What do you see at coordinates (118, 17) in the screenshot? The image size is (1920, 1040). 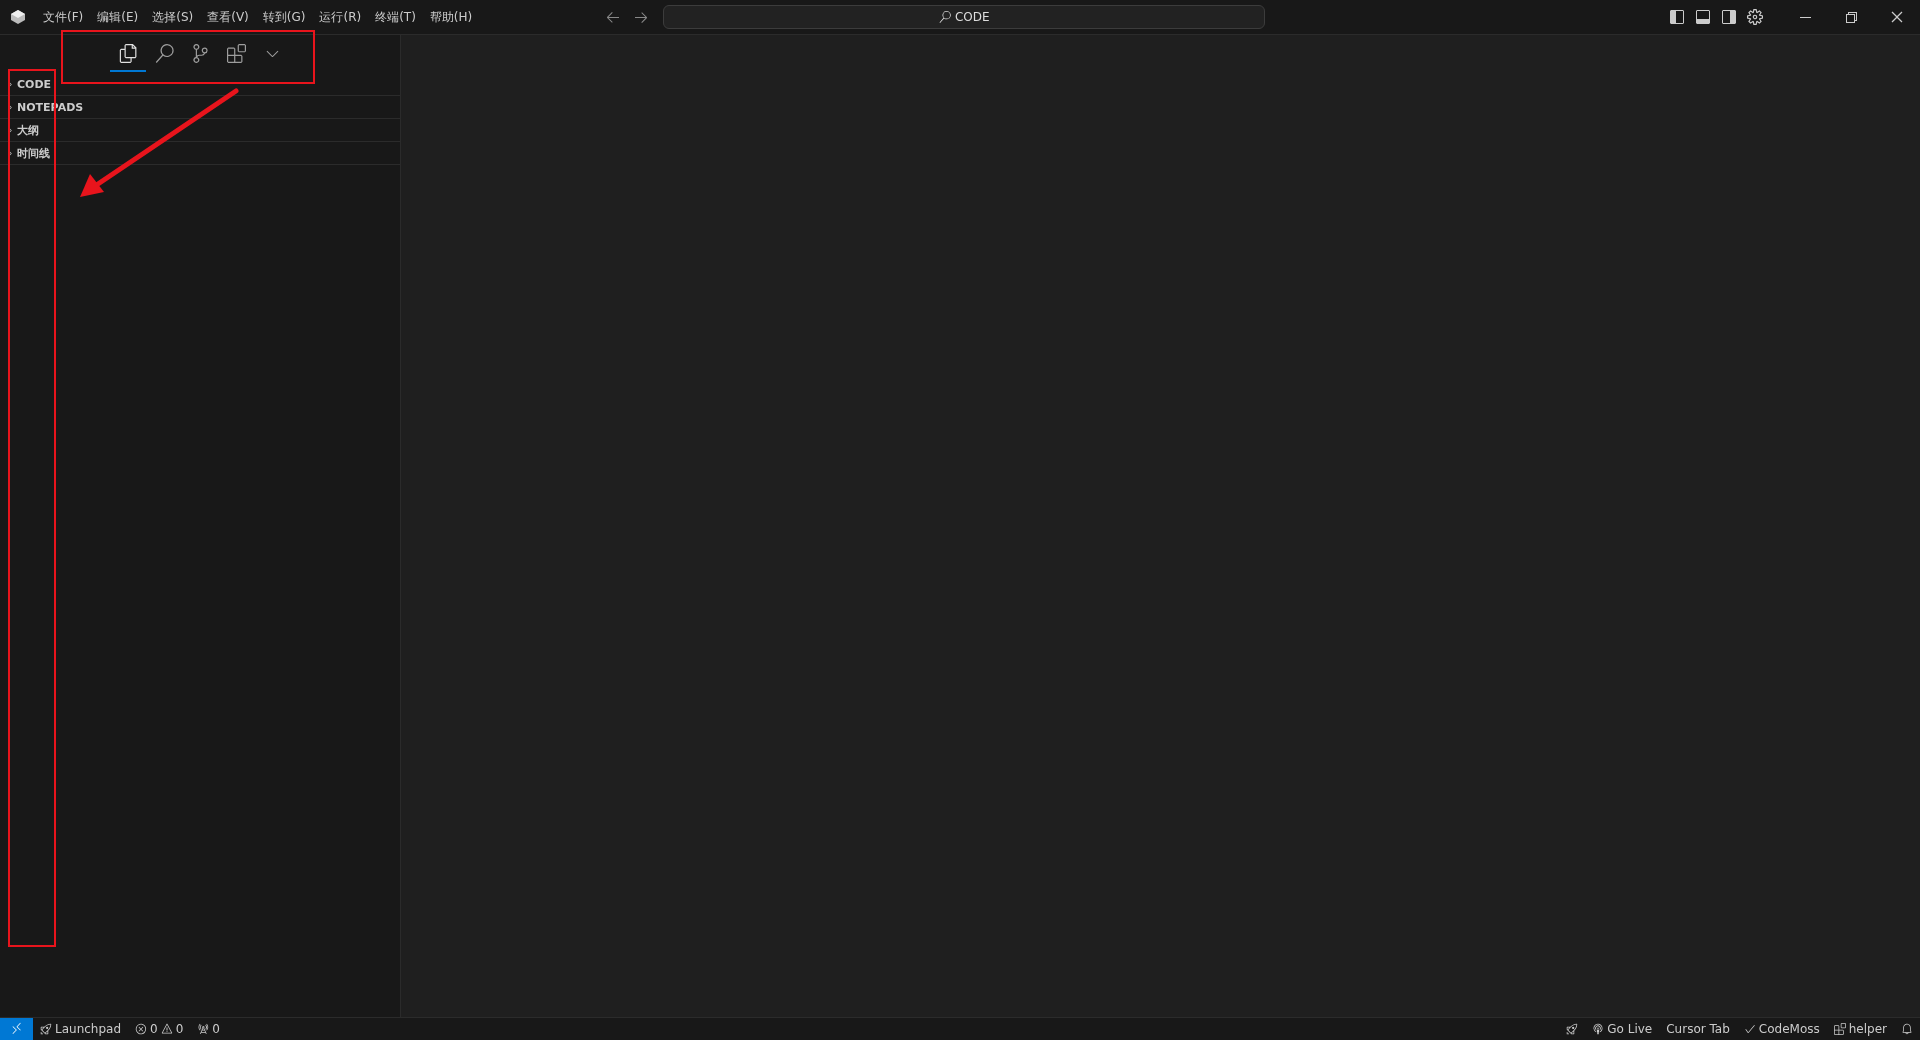 I see `menu-item: 编辑(E)` at bounding box center [118, 17].